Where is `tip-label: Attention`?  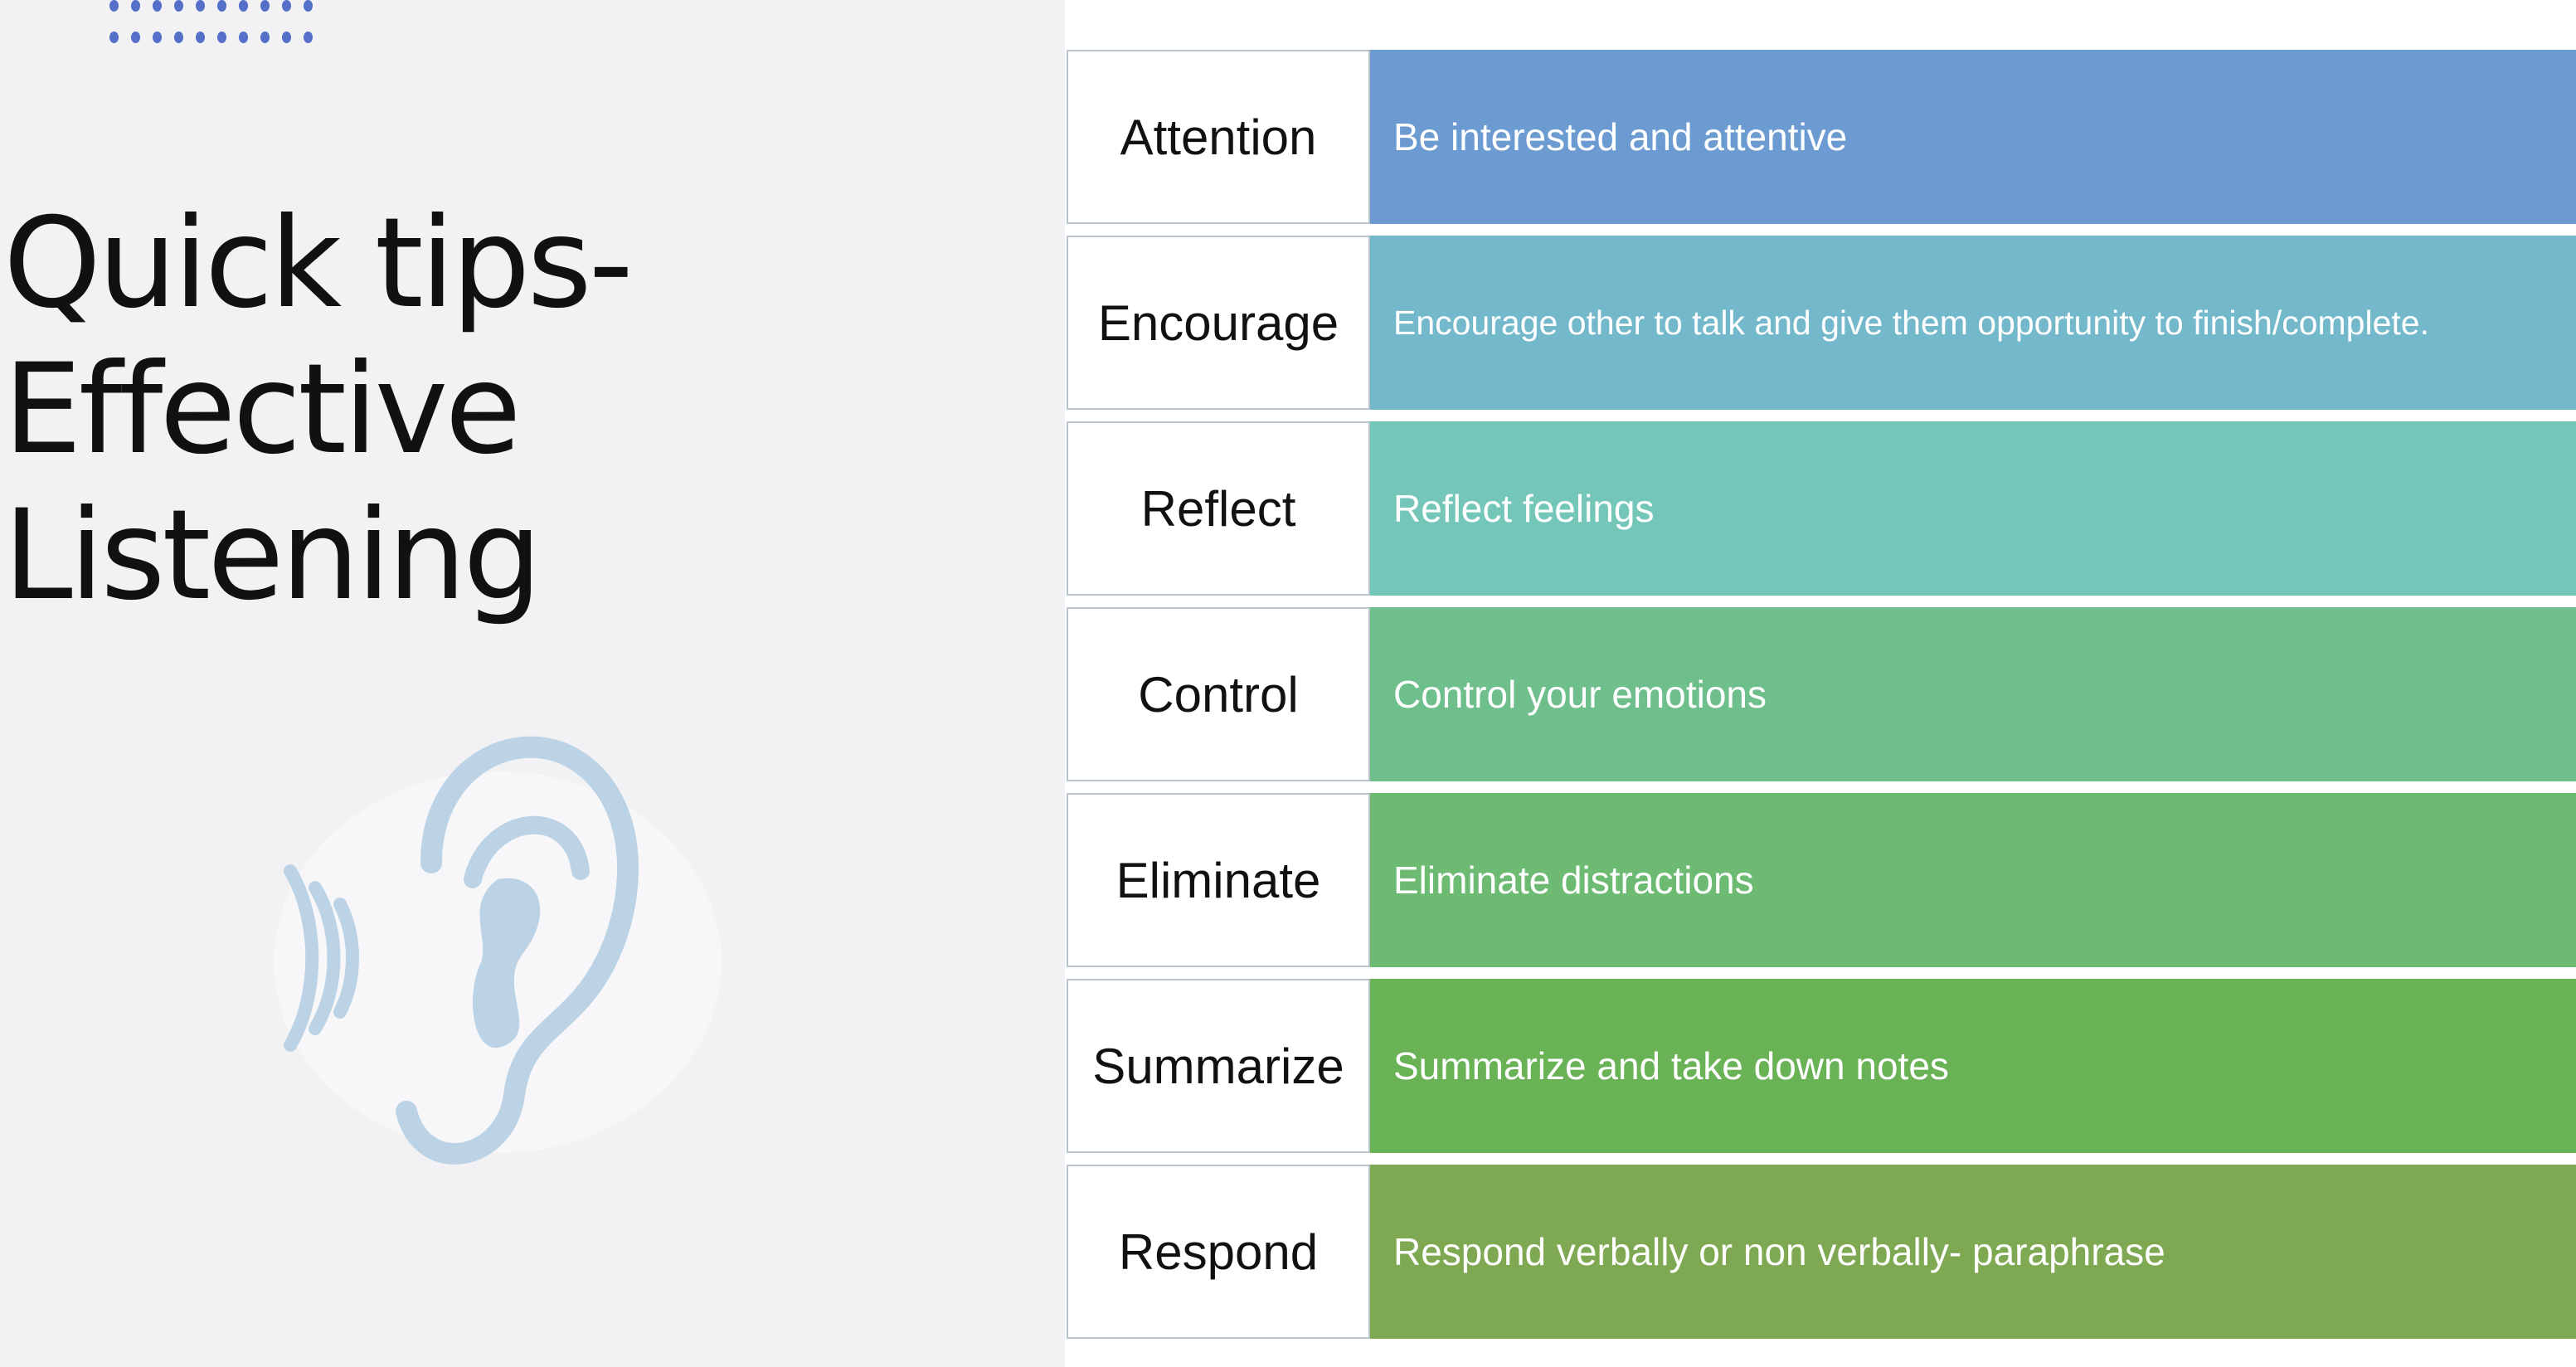
tip-label: Attention is located at coordinates (1218, 137).